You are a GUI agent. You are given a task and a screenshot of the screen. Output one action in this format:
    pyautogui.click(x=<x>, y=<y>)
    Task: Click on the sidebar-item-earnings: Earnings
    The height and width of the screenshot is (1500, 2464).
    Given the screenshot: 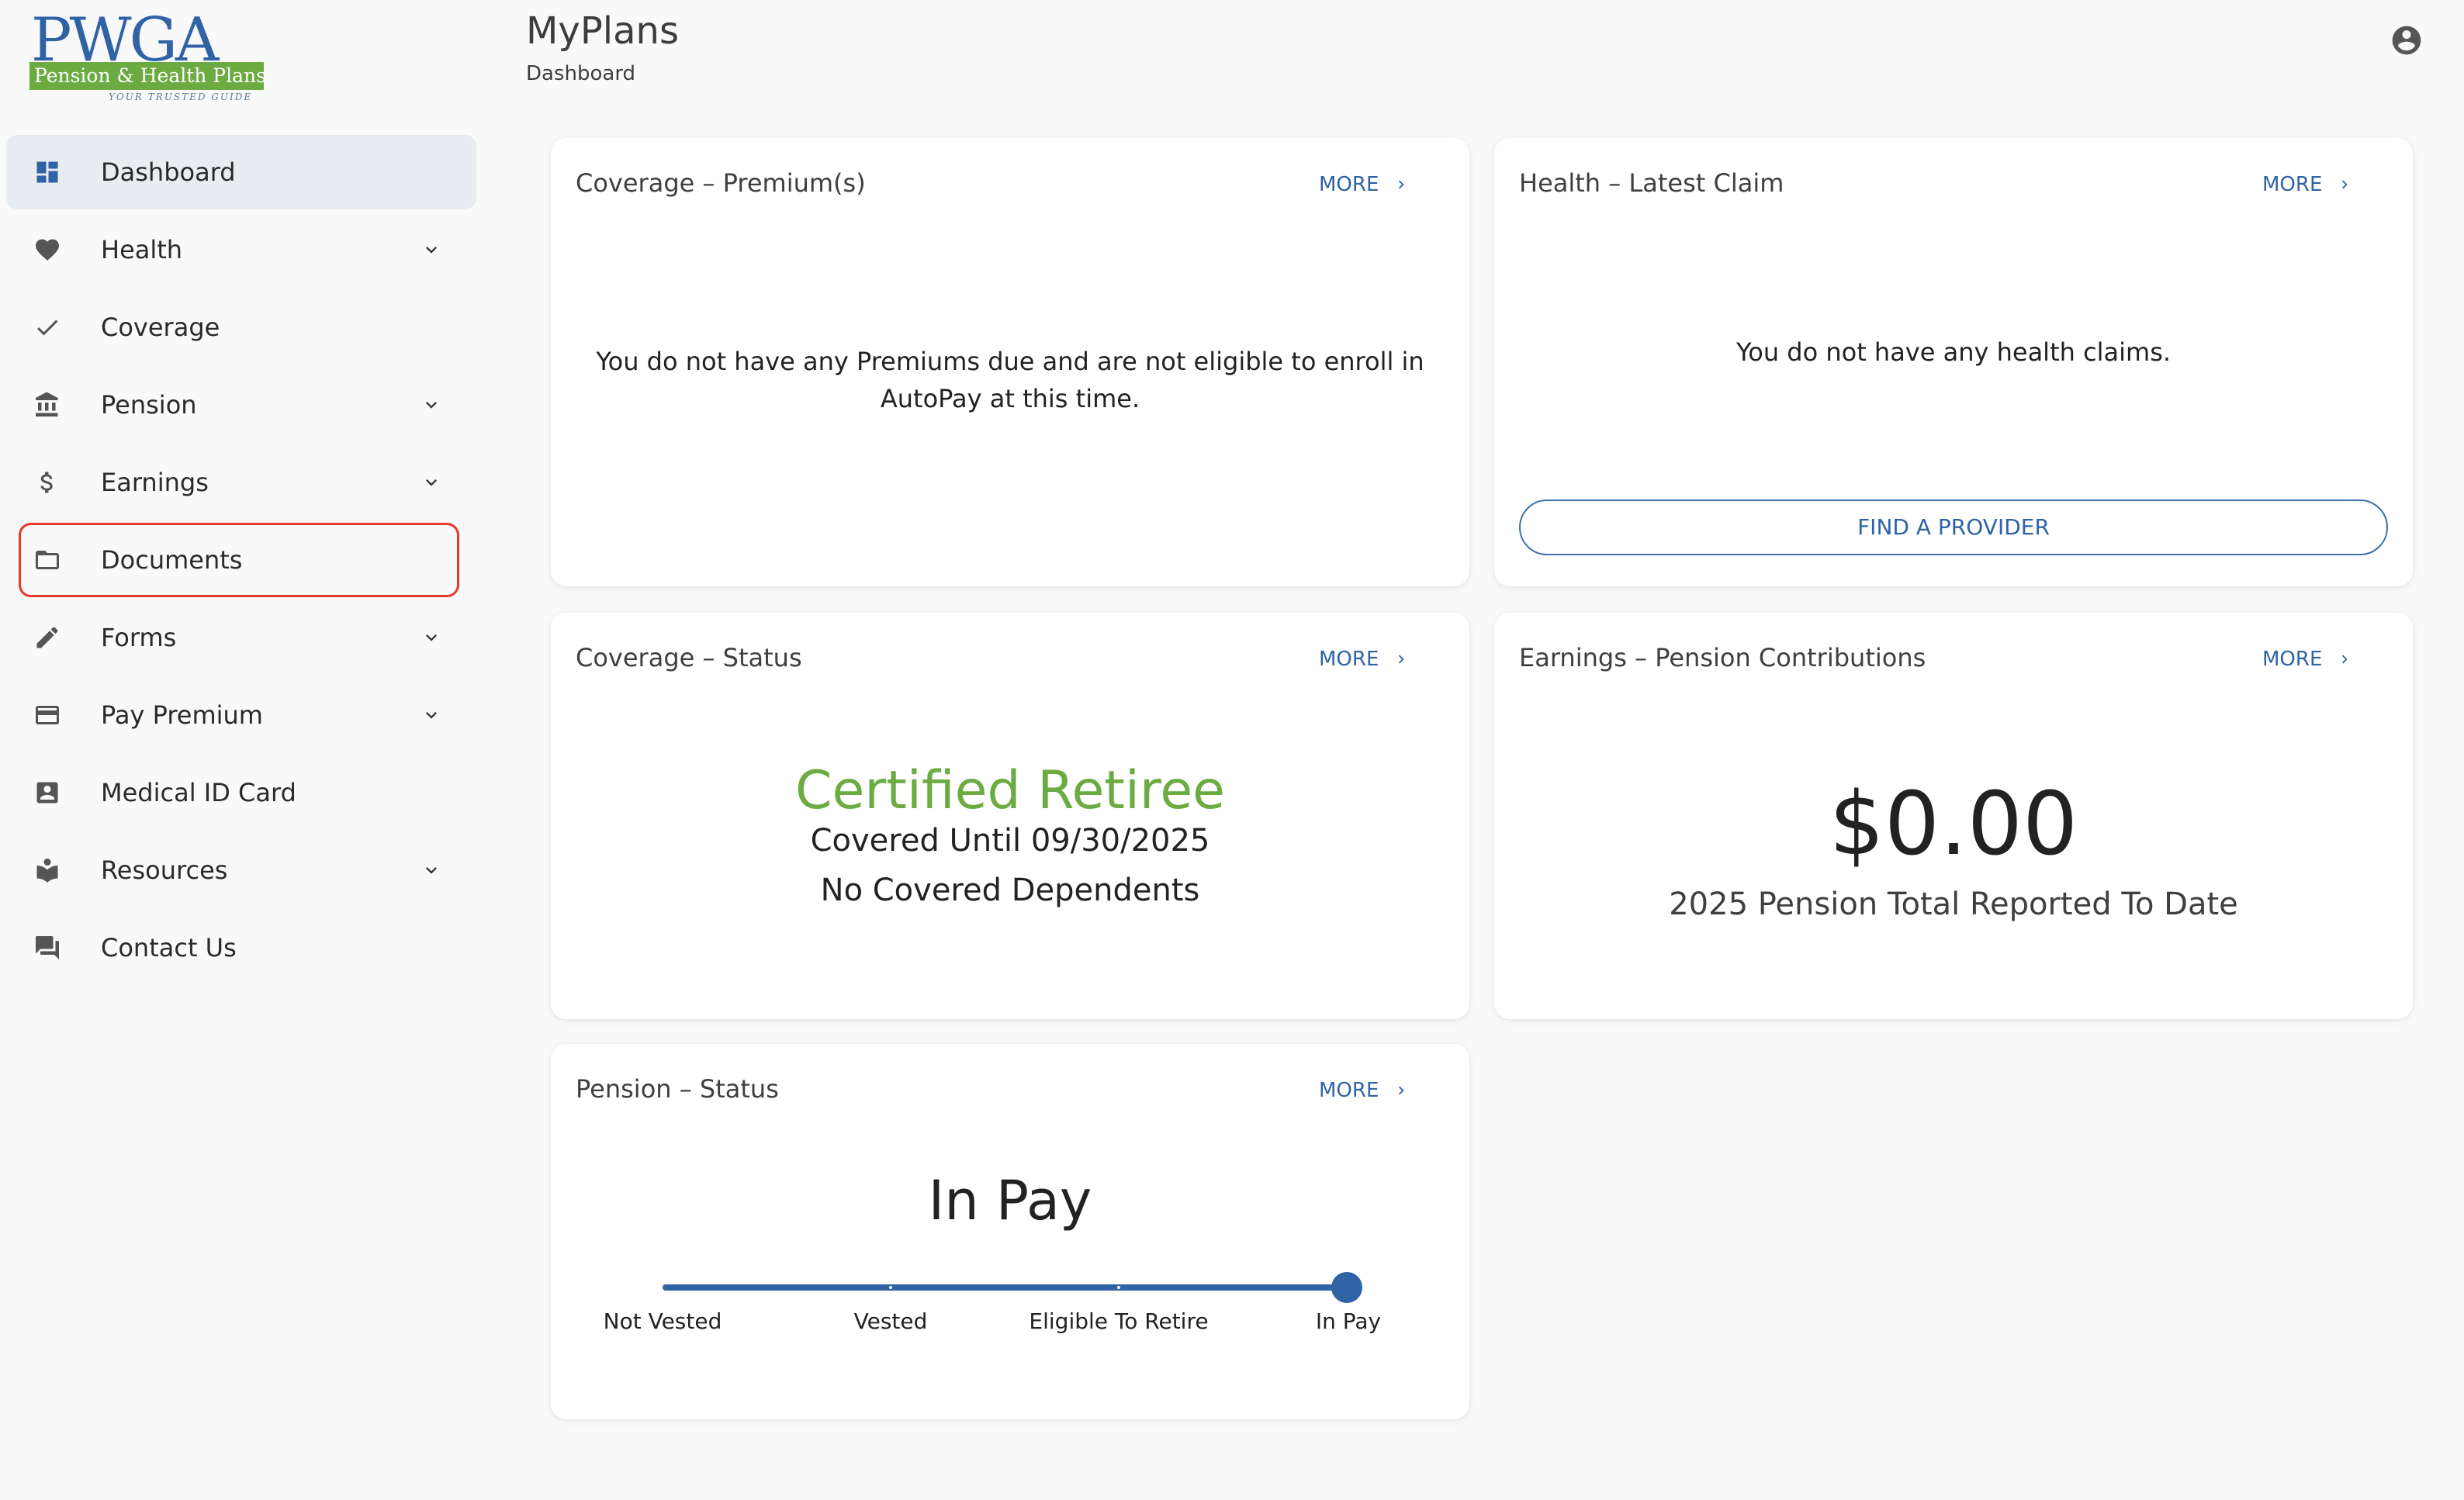 What is the action you would take?
    pyautogui.click(x=241, y=483)
    